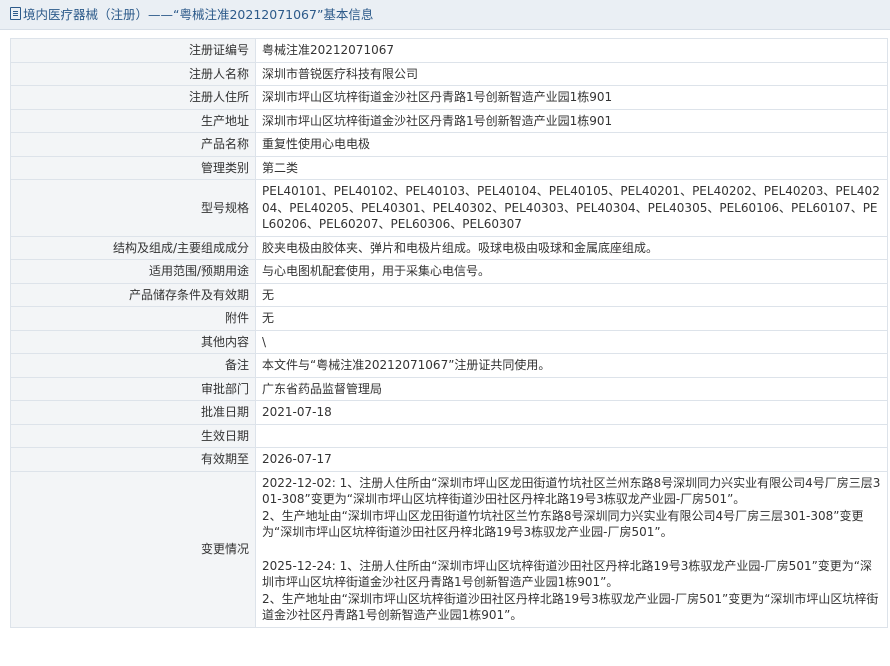 This screenshot has width=890, height=666. What do you see at coordinates (133, 271) in the screenshot?
I see `intended-use-label: 适用范围/预期用途` at bounding box center [133, 271].